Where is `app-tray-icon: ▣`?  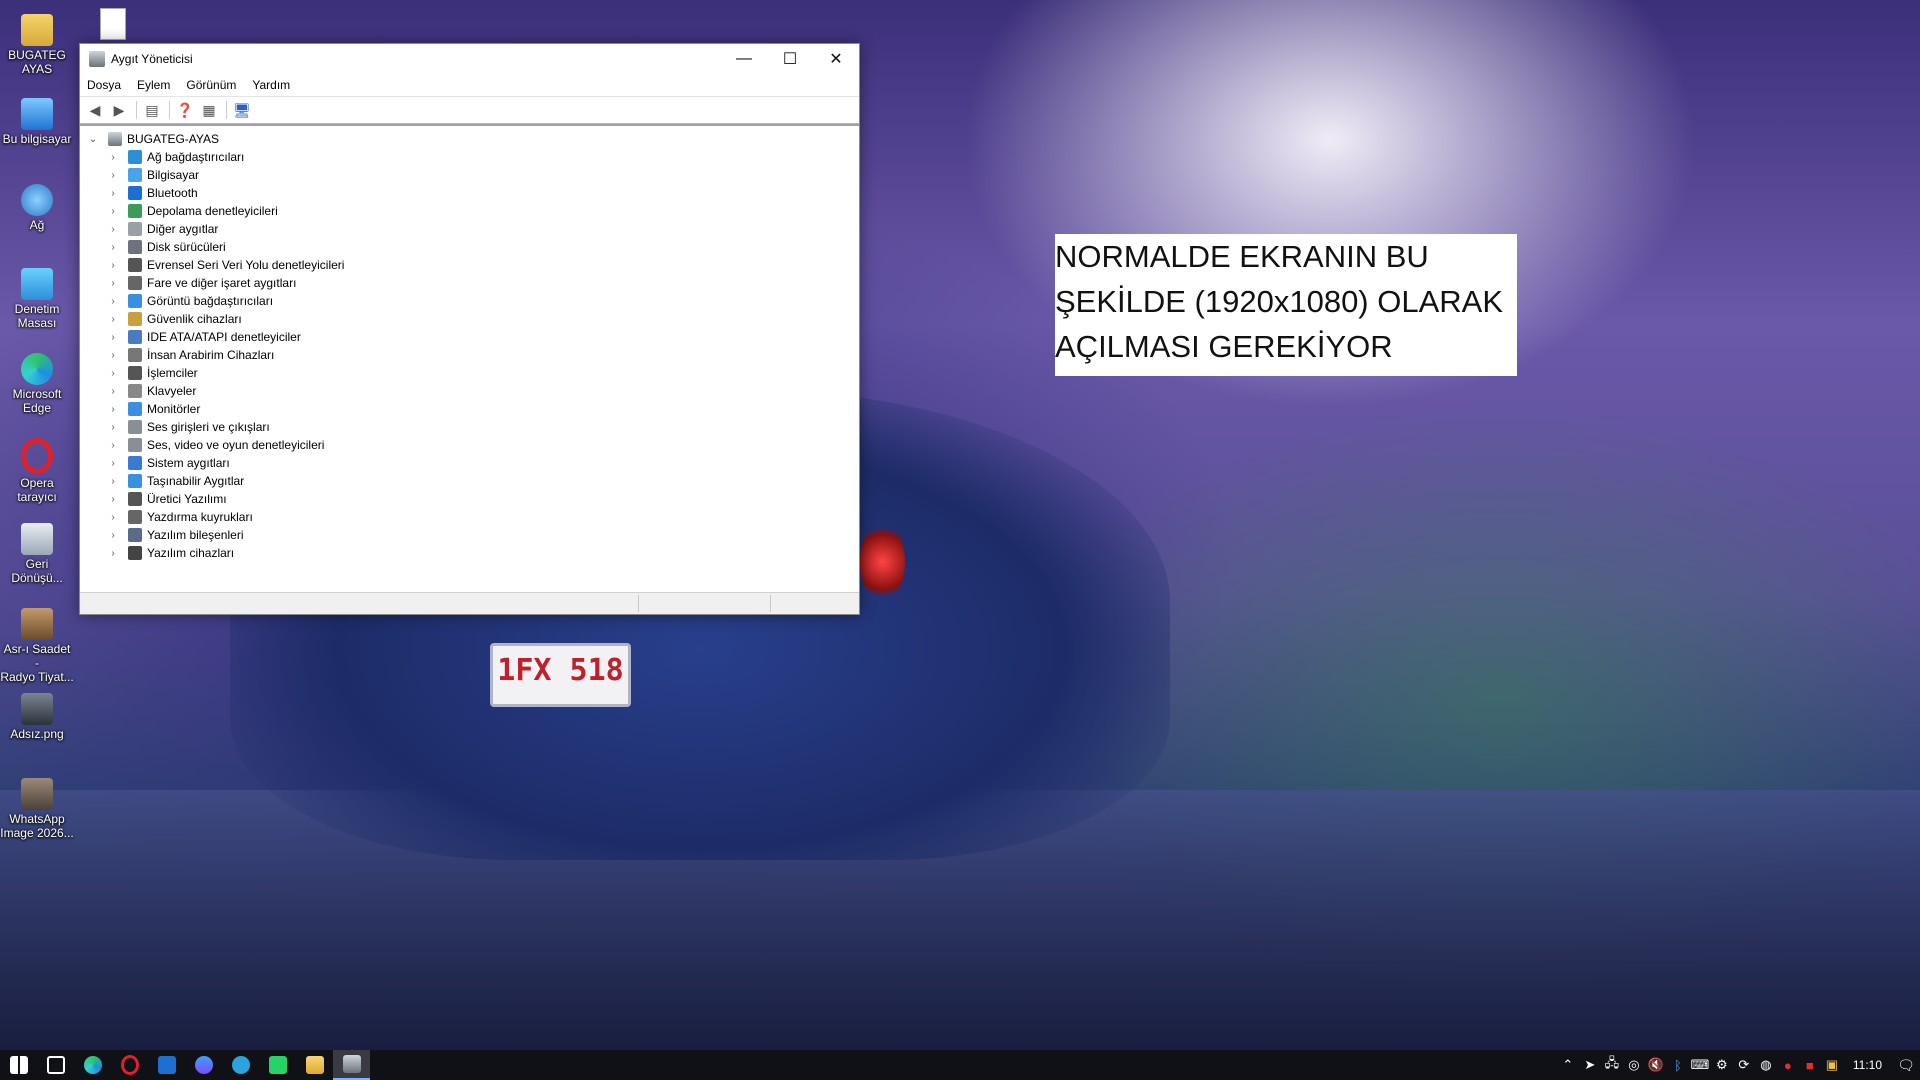
app-tray-icon: ▣ is located at coordinates (1832, 1065).